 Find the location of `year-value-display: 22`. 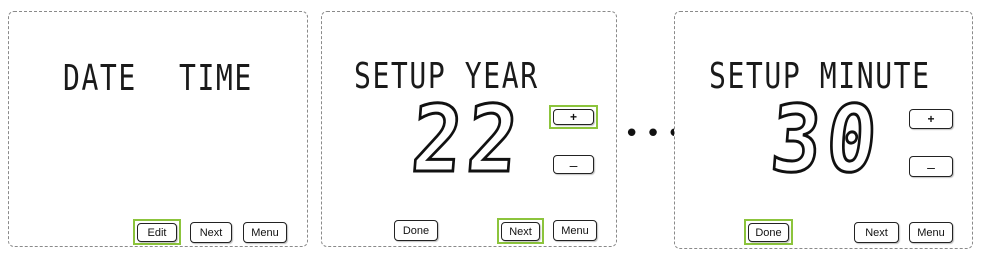

year-value-display: 22 is located at coordinates (468, 140).